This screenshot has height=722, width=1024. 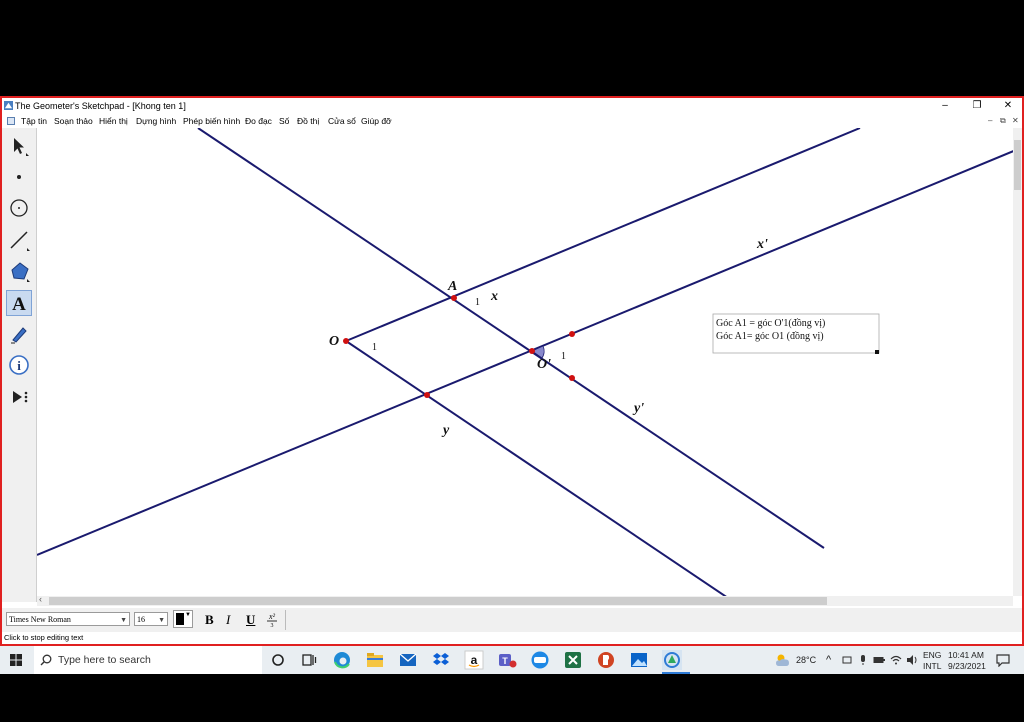 What do you see at coordinates (532, 351) in the screenshot?
I see `point-oprime` at bounding box center [532, 351].